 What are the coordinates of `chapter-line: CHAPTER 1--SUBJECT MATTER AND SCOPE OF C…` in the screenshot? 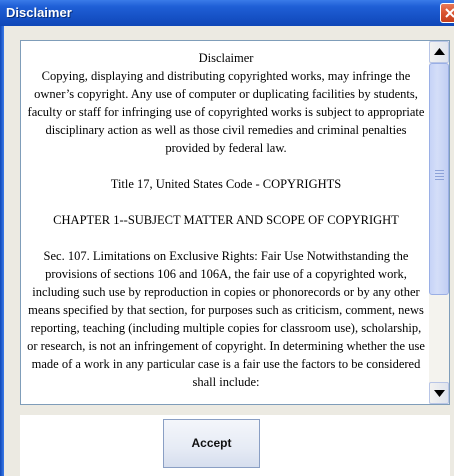 It's located at (226, 220).